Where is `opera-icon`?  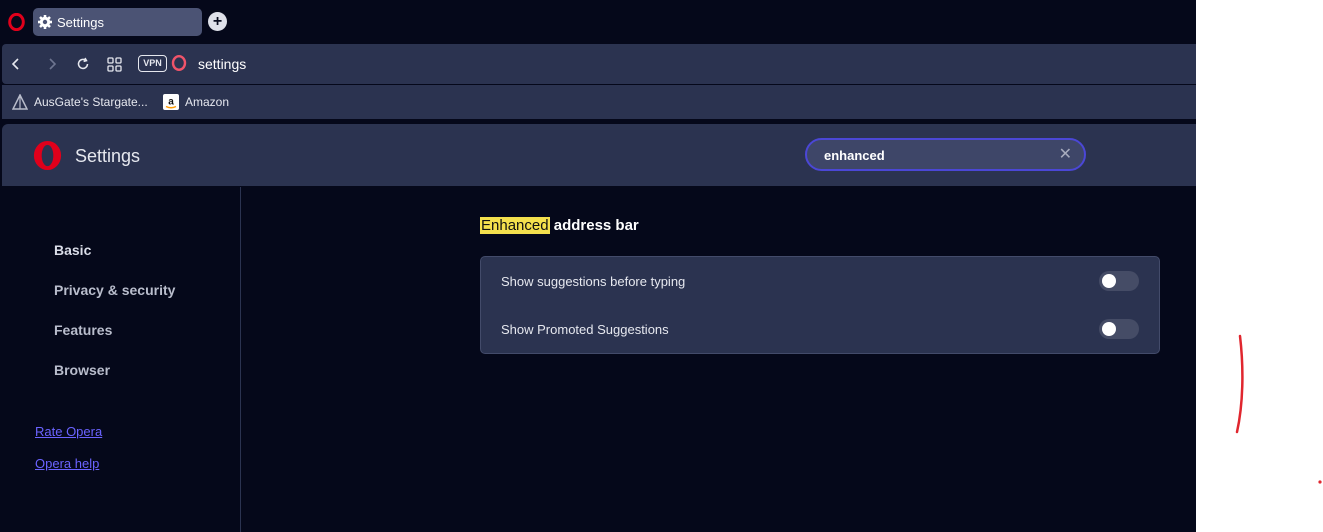 opera-icon is located at coordinates (179, 63).